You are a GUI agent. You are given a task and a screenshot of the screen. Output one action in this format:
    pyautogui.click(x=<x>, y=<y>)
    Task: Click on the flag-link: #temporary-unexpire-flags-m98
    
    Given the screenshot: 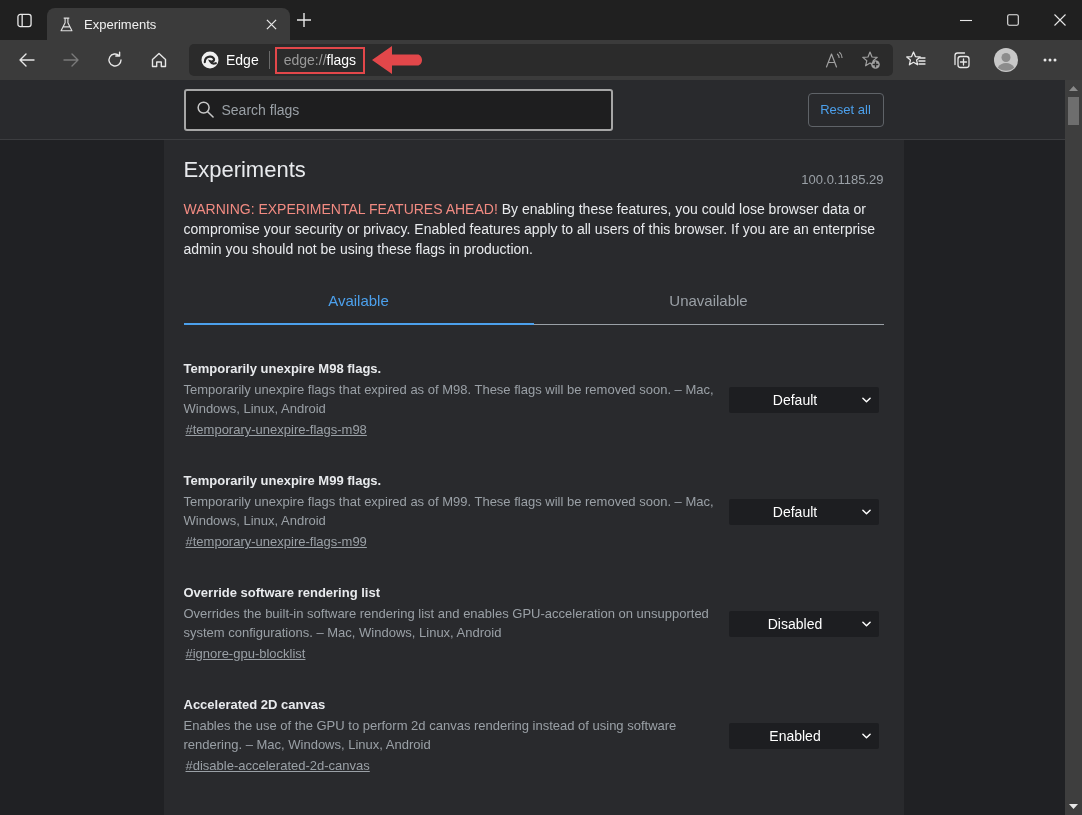 What is the action you would take?
    pyautogui.click(x=276, y=430)
    